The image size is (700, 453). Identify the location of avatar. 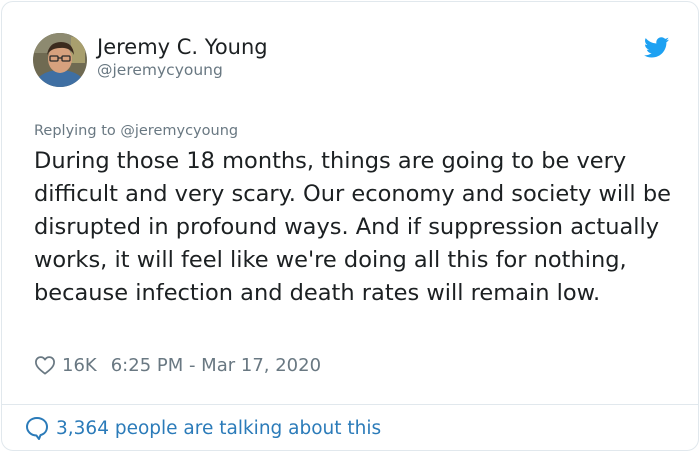
(60, 60).